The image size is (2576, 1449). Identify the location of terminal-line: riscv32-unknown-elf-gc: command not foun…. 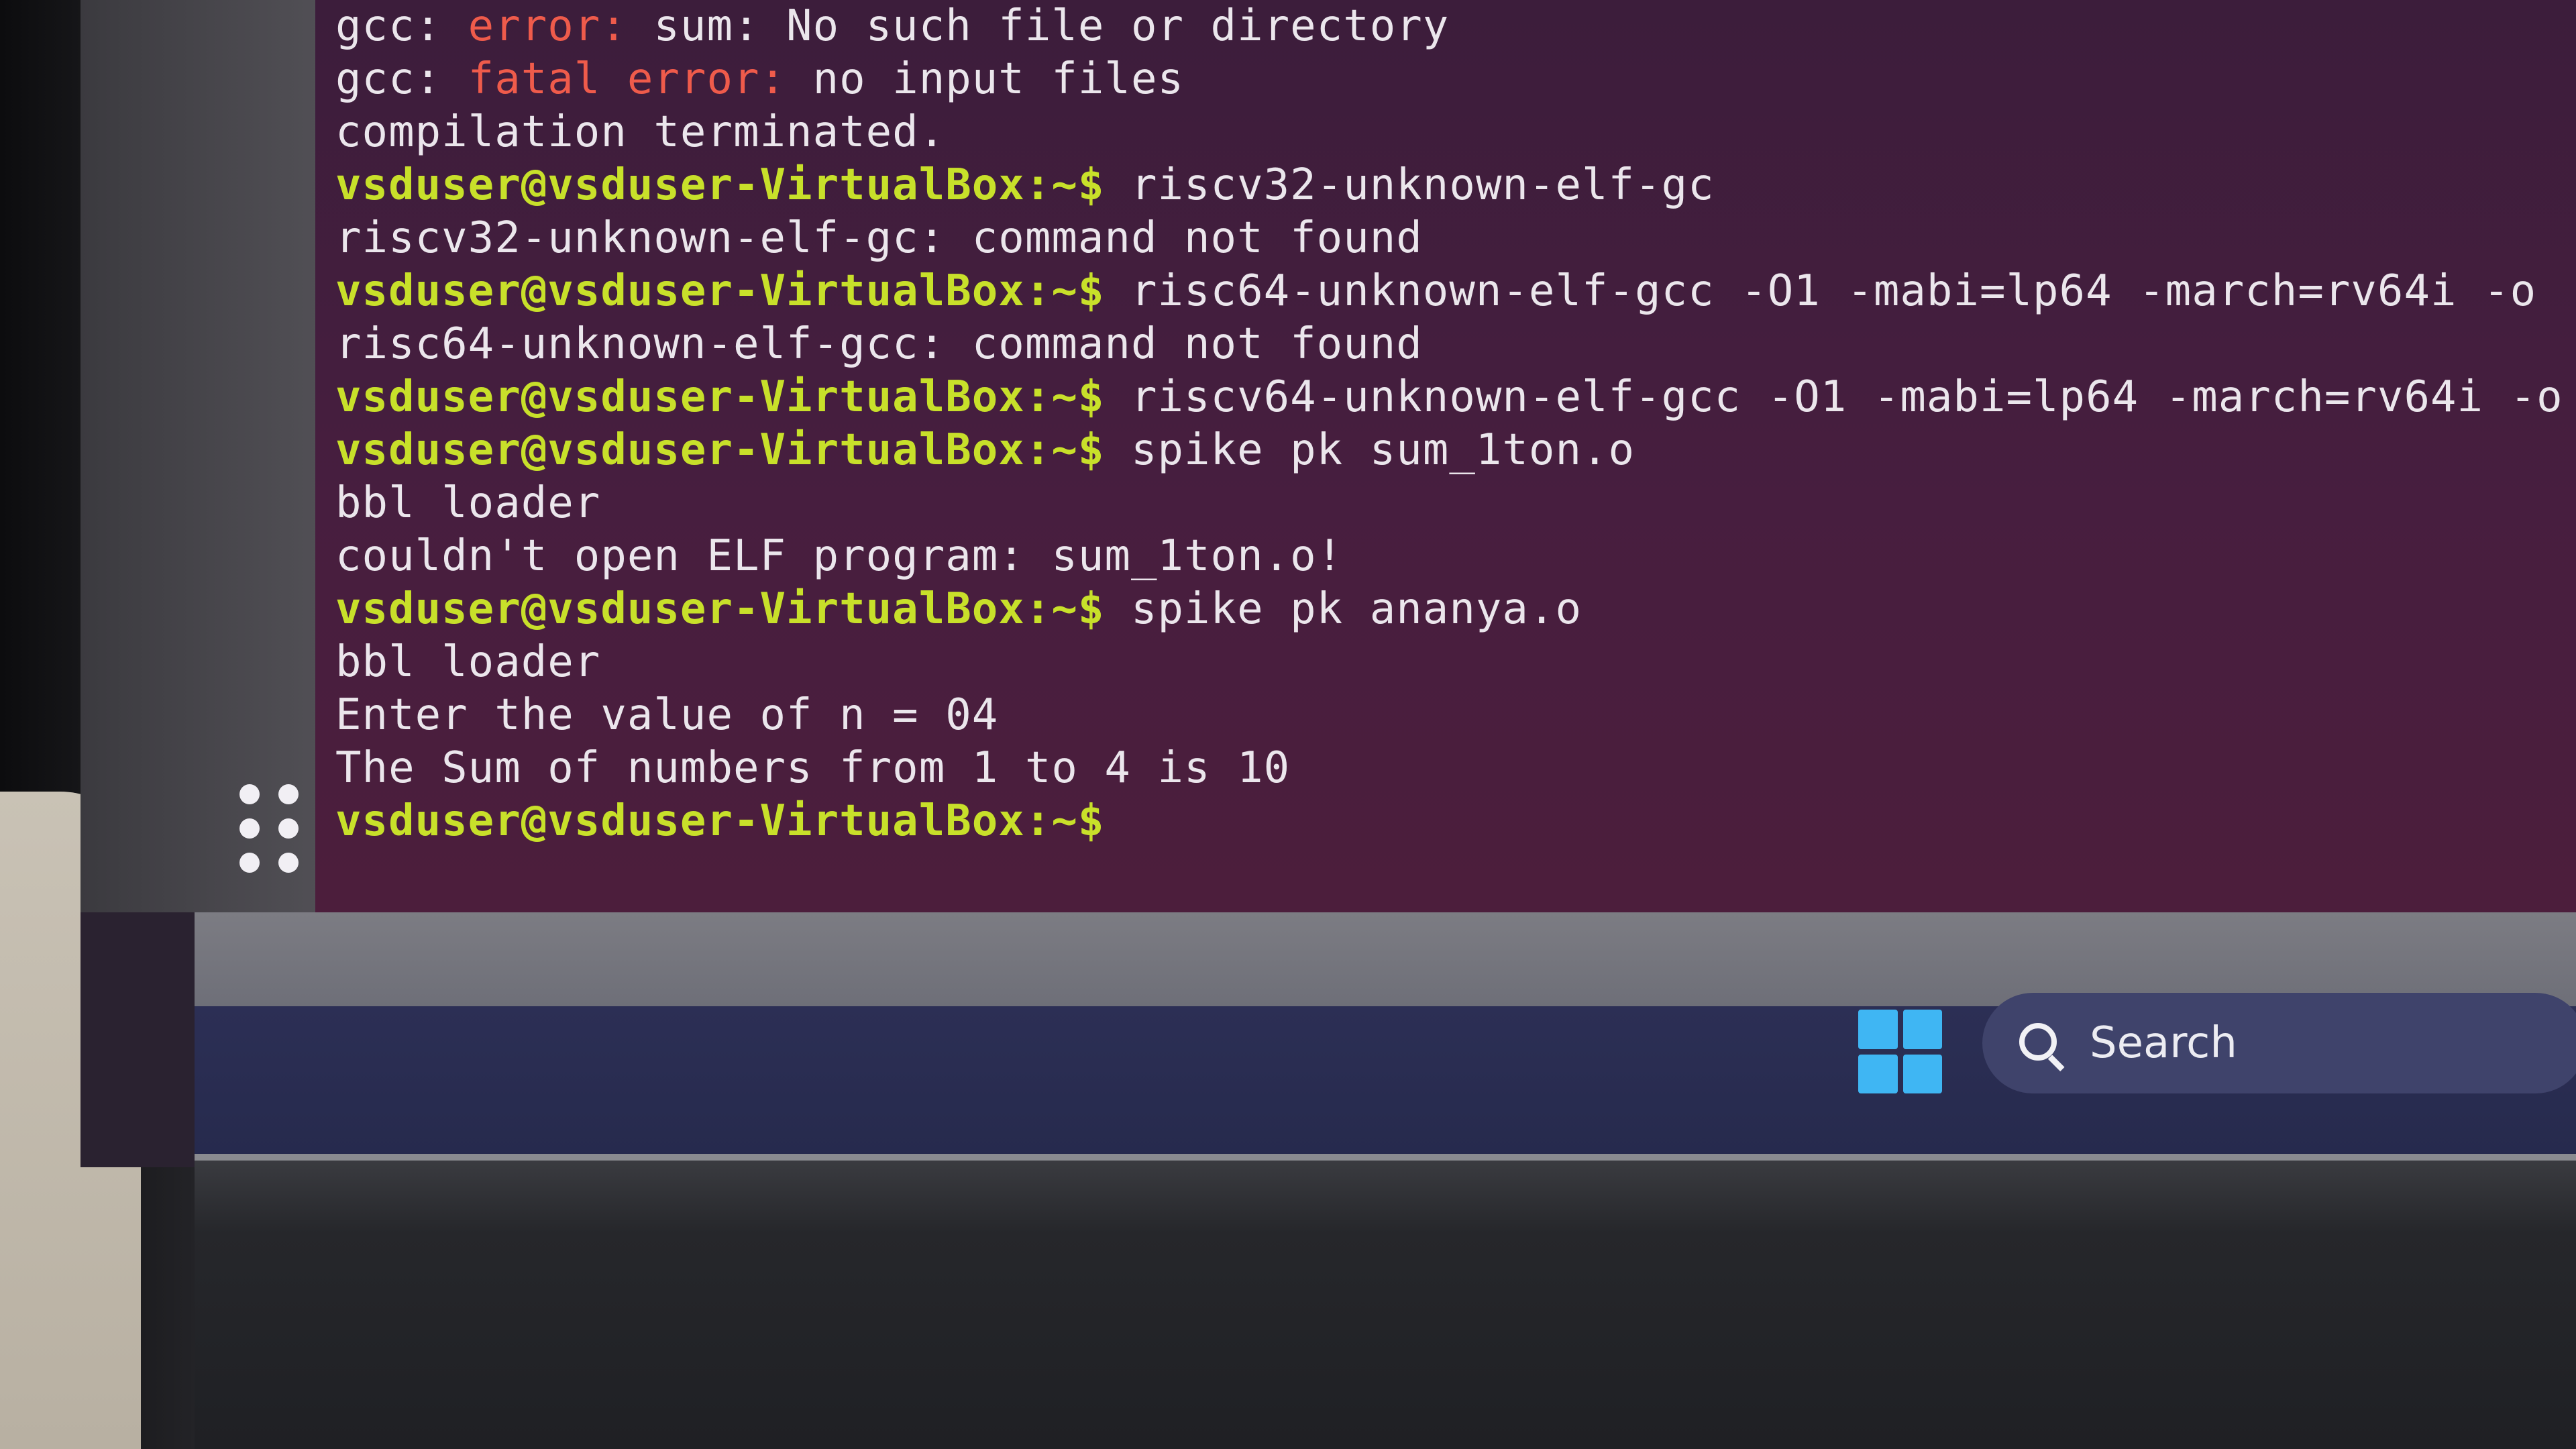
(879, 238).